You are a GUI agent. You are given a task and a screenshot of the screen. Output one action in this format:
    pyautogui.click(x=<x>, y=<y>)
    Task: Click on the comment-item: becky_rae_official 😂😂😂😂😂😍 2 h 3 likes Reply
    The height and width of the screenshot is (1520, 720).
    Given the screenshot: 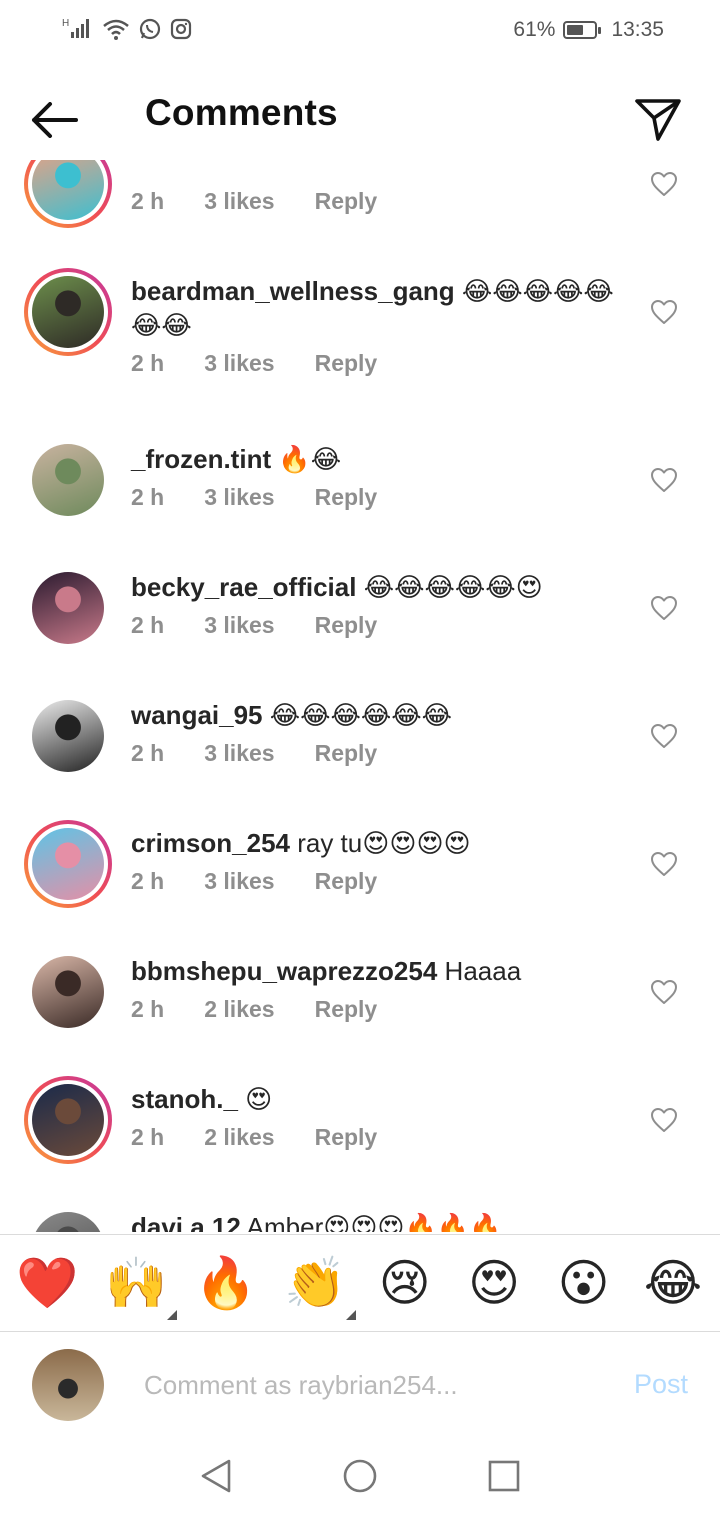 What is the action you would take?
    pyautogui.click(x=360, y=628)
    